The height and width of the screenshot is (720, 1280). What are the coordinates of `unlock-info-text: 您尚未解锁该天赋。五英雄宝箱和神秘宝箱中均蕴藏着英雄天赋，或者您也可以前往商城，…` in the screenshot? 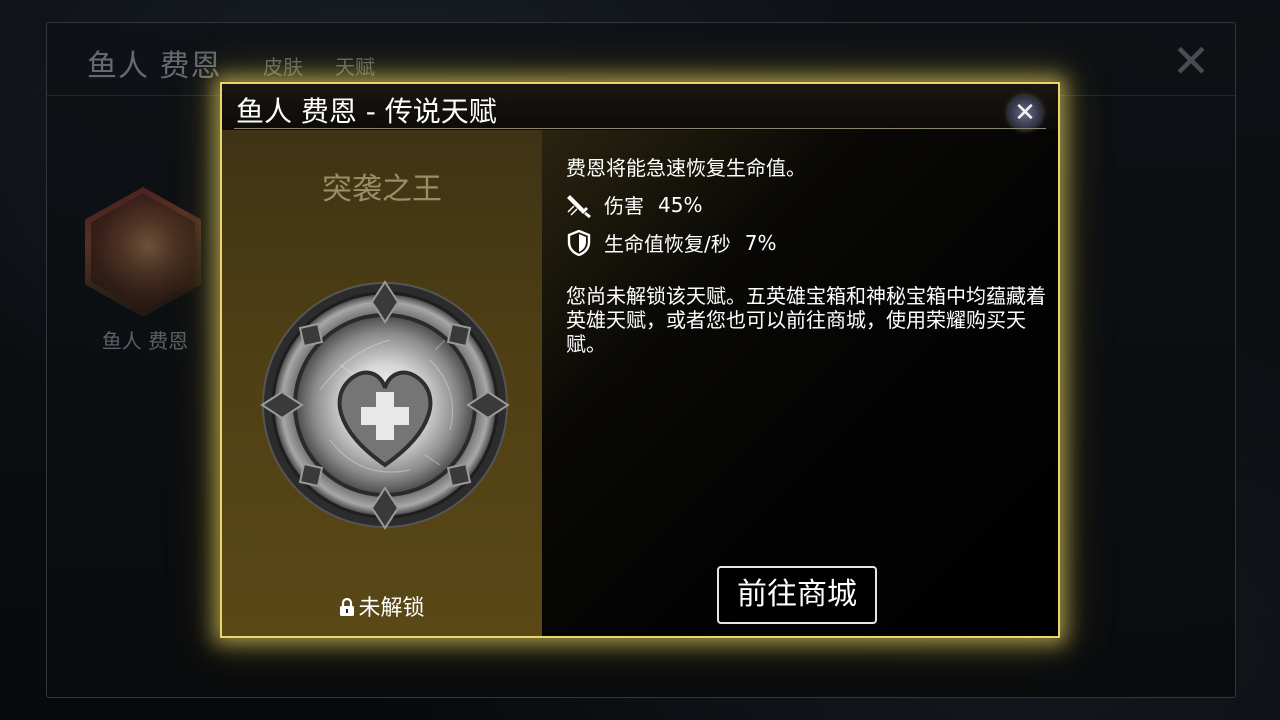 It's located at (806, 320).